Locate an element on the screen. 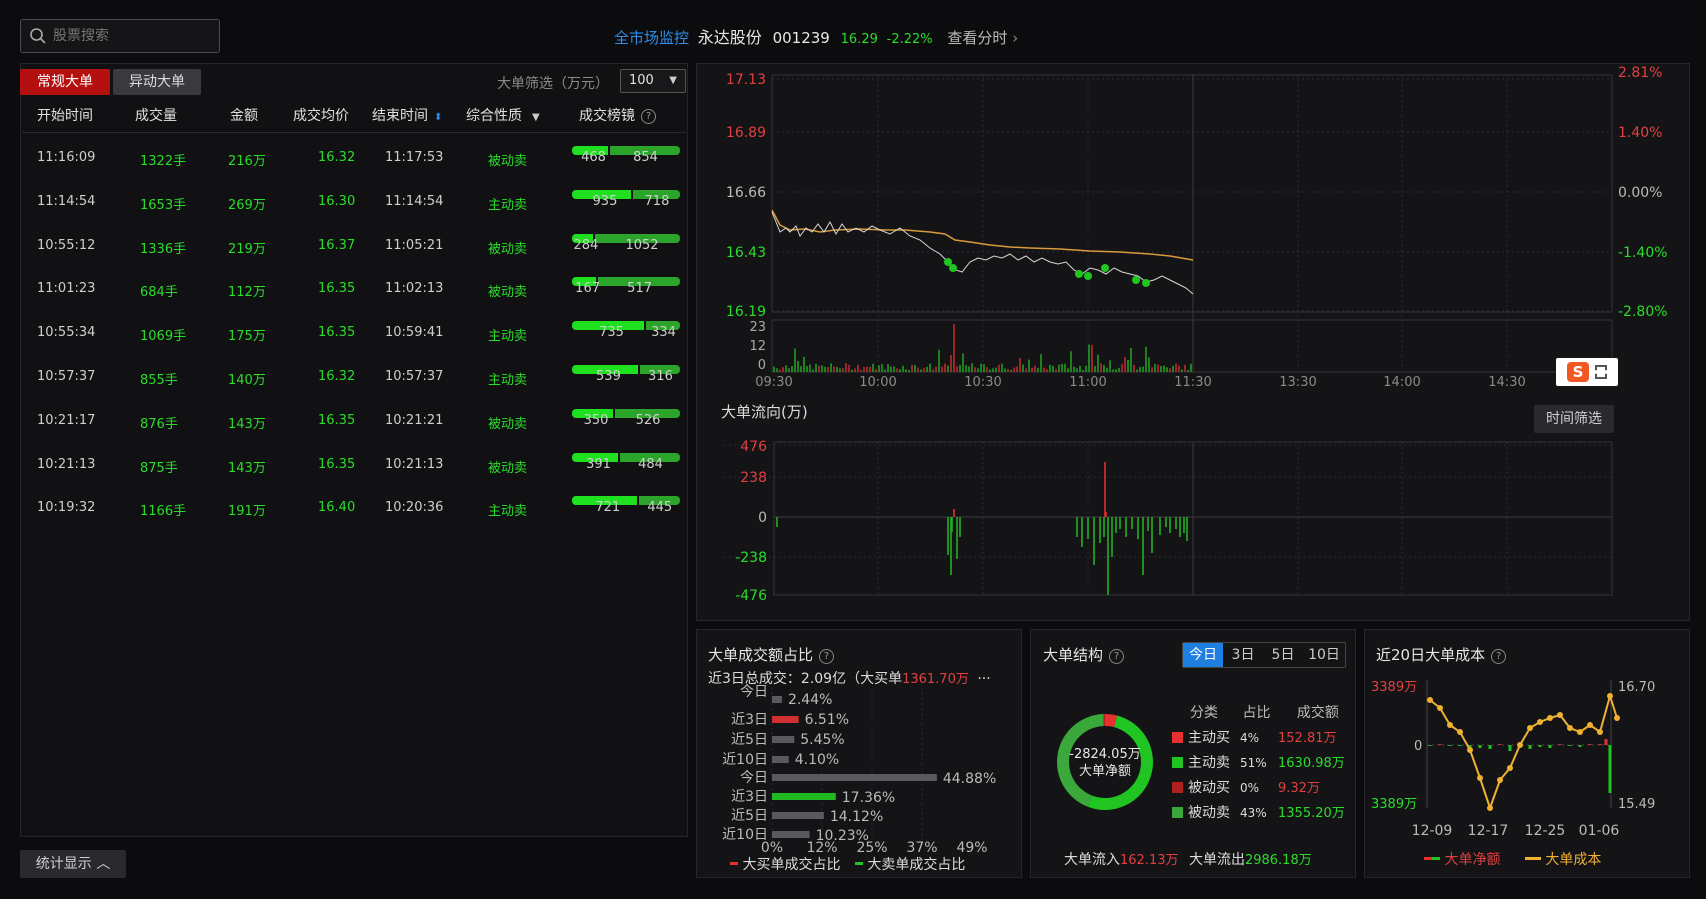 This screenshot has height=899, width=1706. flow-grid is located at coordinates (1168, 518).